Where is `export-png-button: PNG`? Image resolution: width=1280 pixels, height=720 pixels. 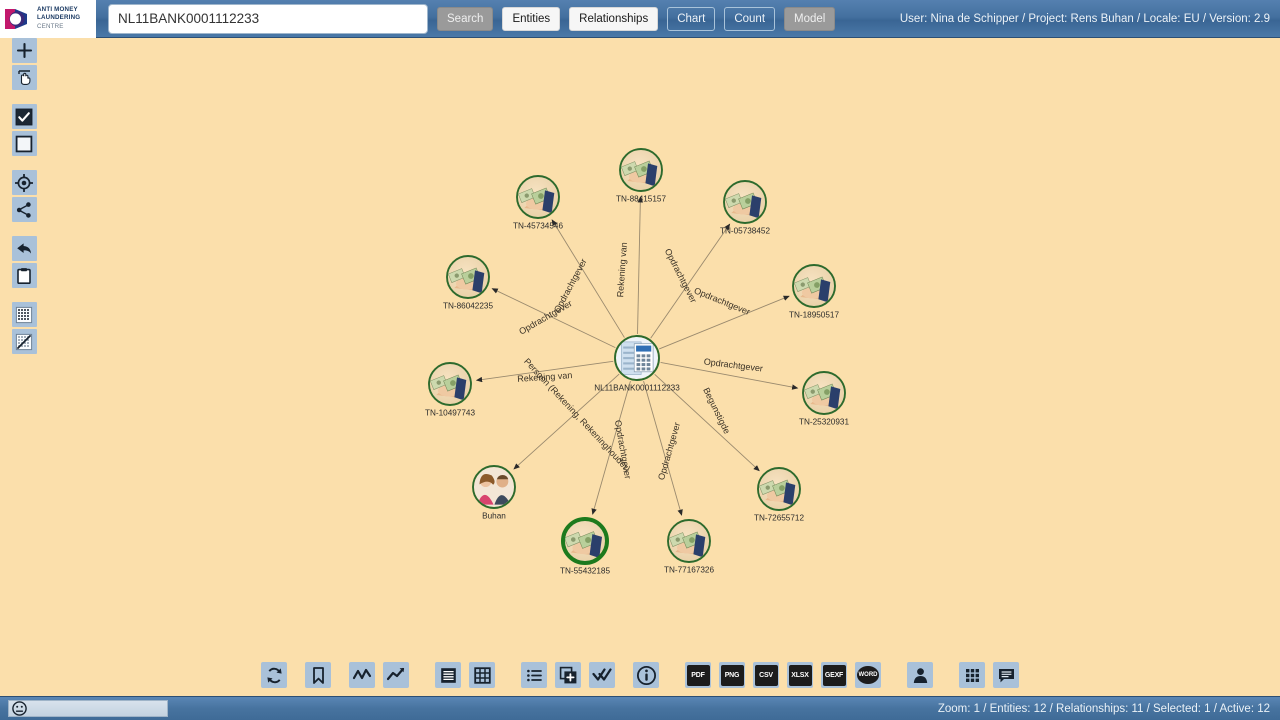 export-png-button: PNG is located at coordinates (732, 675).